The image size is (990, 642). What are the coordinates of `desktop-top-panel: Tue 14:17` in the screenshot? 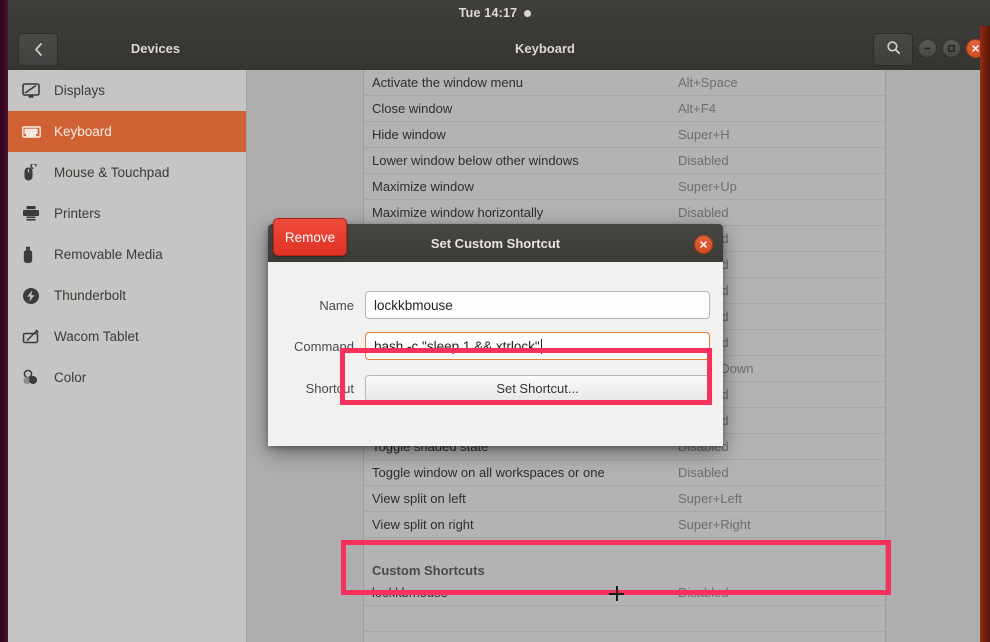 It's located at (495, 13).